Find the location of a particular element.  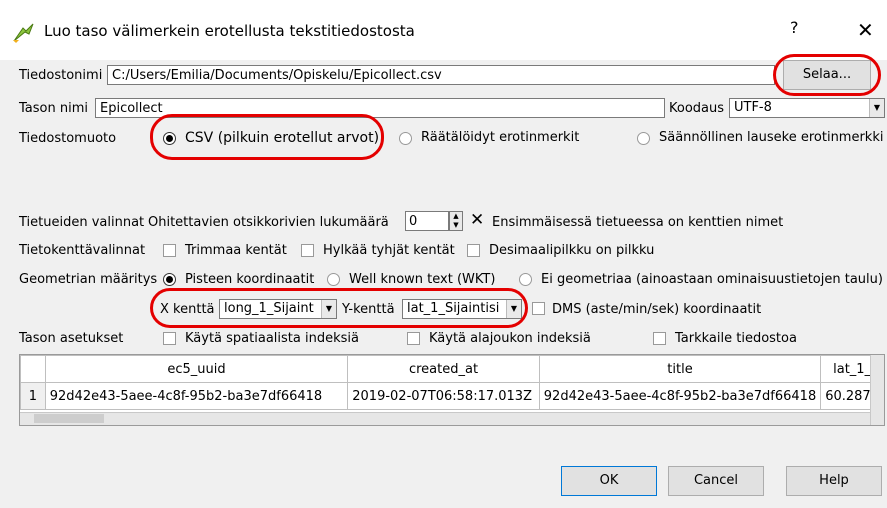

regex-delim-label: Säännöllinen lauseke erotinmerkki is located at coordinates (771, 137).